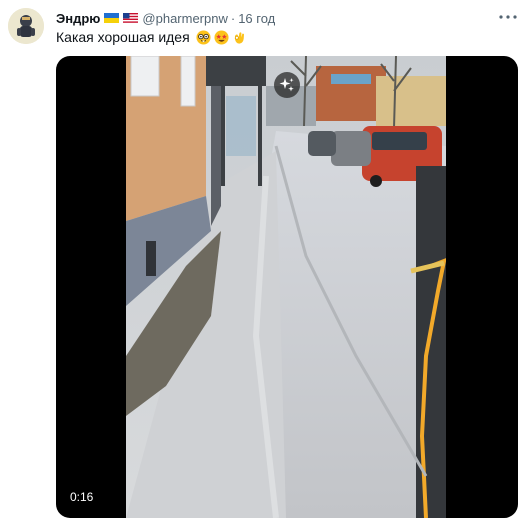  What do you see at coordinates (78, 18) in the screenshot?
I see `author-name: Эндрю` at bounding box center [78, 18].